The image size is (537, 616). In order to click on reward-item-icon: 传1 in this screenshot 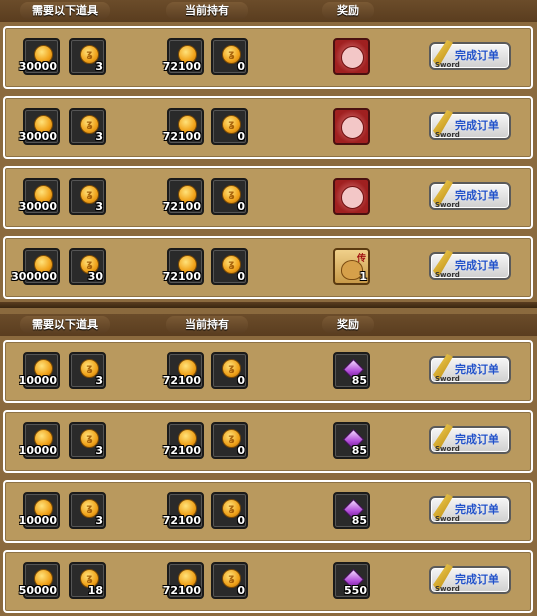, I will do `click(351, 266)`.